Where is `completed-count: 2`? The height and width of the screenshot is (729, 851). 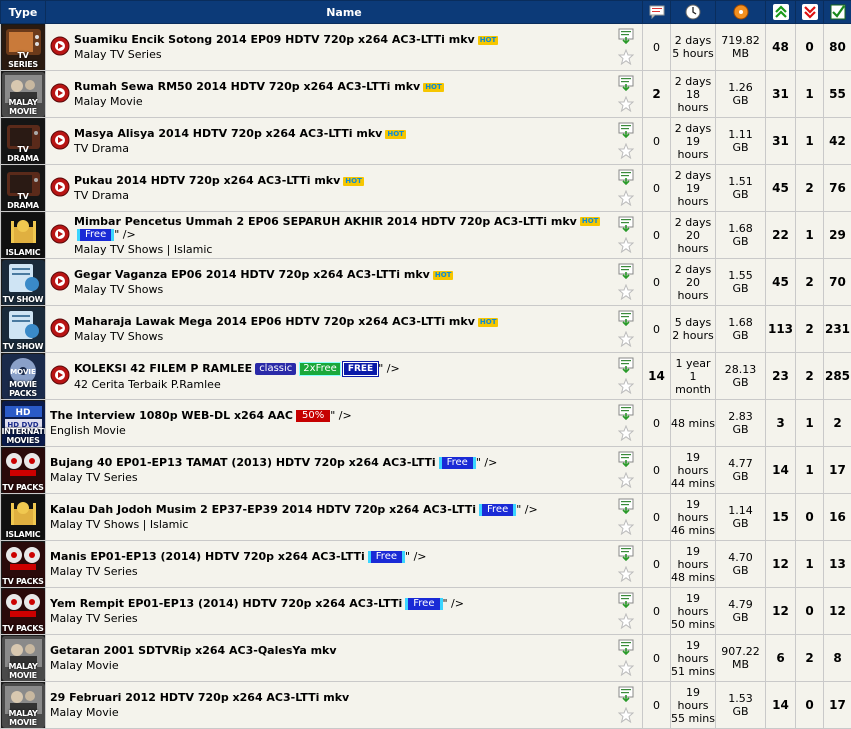
completed-count: 2 is located at coordinates (837, 423).